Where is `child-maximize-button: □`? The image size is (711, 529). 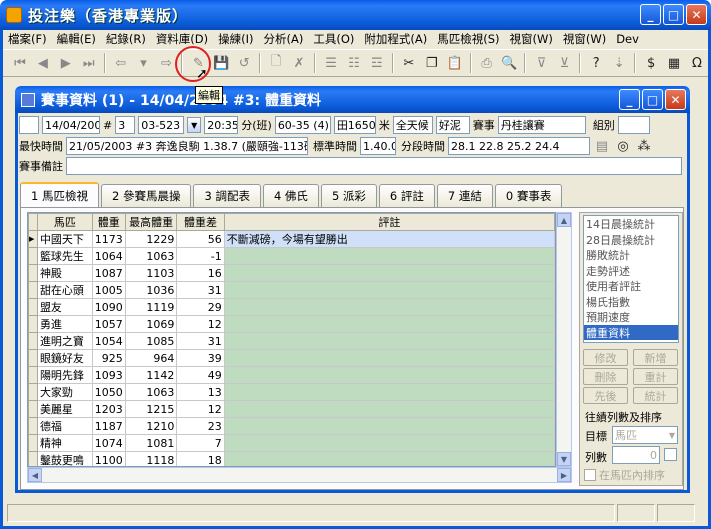 child-maximize-button: □ is located at coordinates (652, 99).